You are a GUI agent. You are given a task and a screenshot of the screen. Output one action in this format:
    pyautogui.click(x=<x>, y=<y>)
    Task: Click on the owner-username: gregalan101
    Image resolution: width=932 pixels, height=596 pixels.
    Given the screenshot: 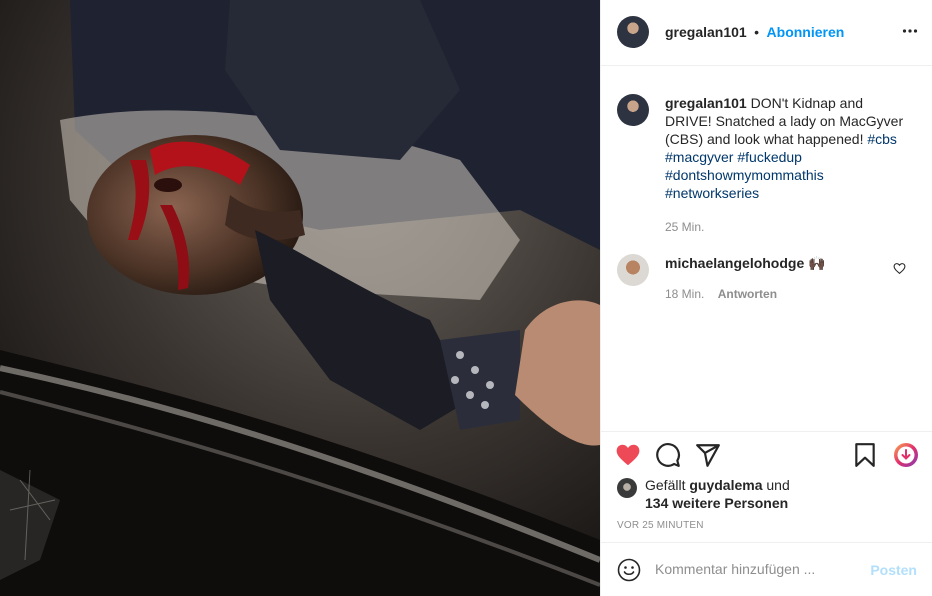 What is the action you would take?
    pyautogui.click(x=706, y=32)
    